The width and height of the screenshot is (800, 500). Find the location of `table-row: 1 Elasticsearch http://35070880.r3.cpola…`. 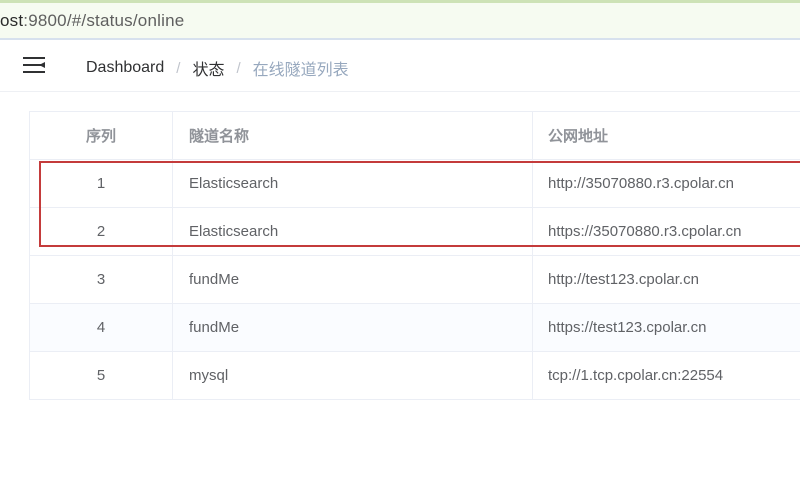

table-row: 1 Elasticsearch http://35070880.r3.cpola… is located at coordinates (415, 184).